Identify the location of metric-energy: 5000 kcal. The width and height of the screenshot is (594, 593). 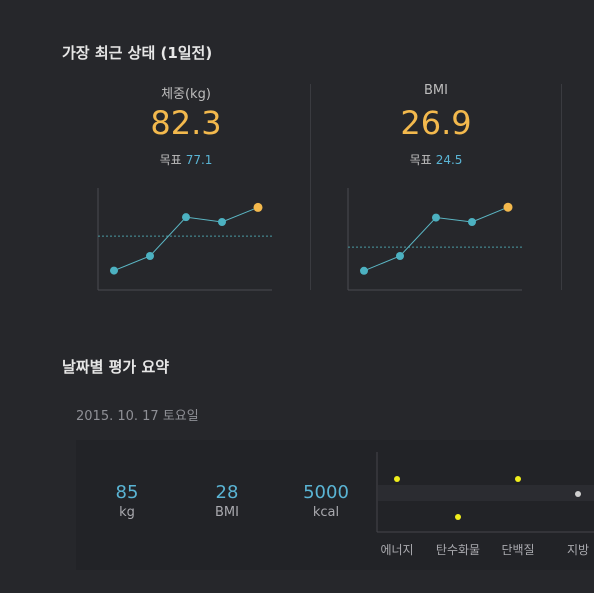
(326, 501).